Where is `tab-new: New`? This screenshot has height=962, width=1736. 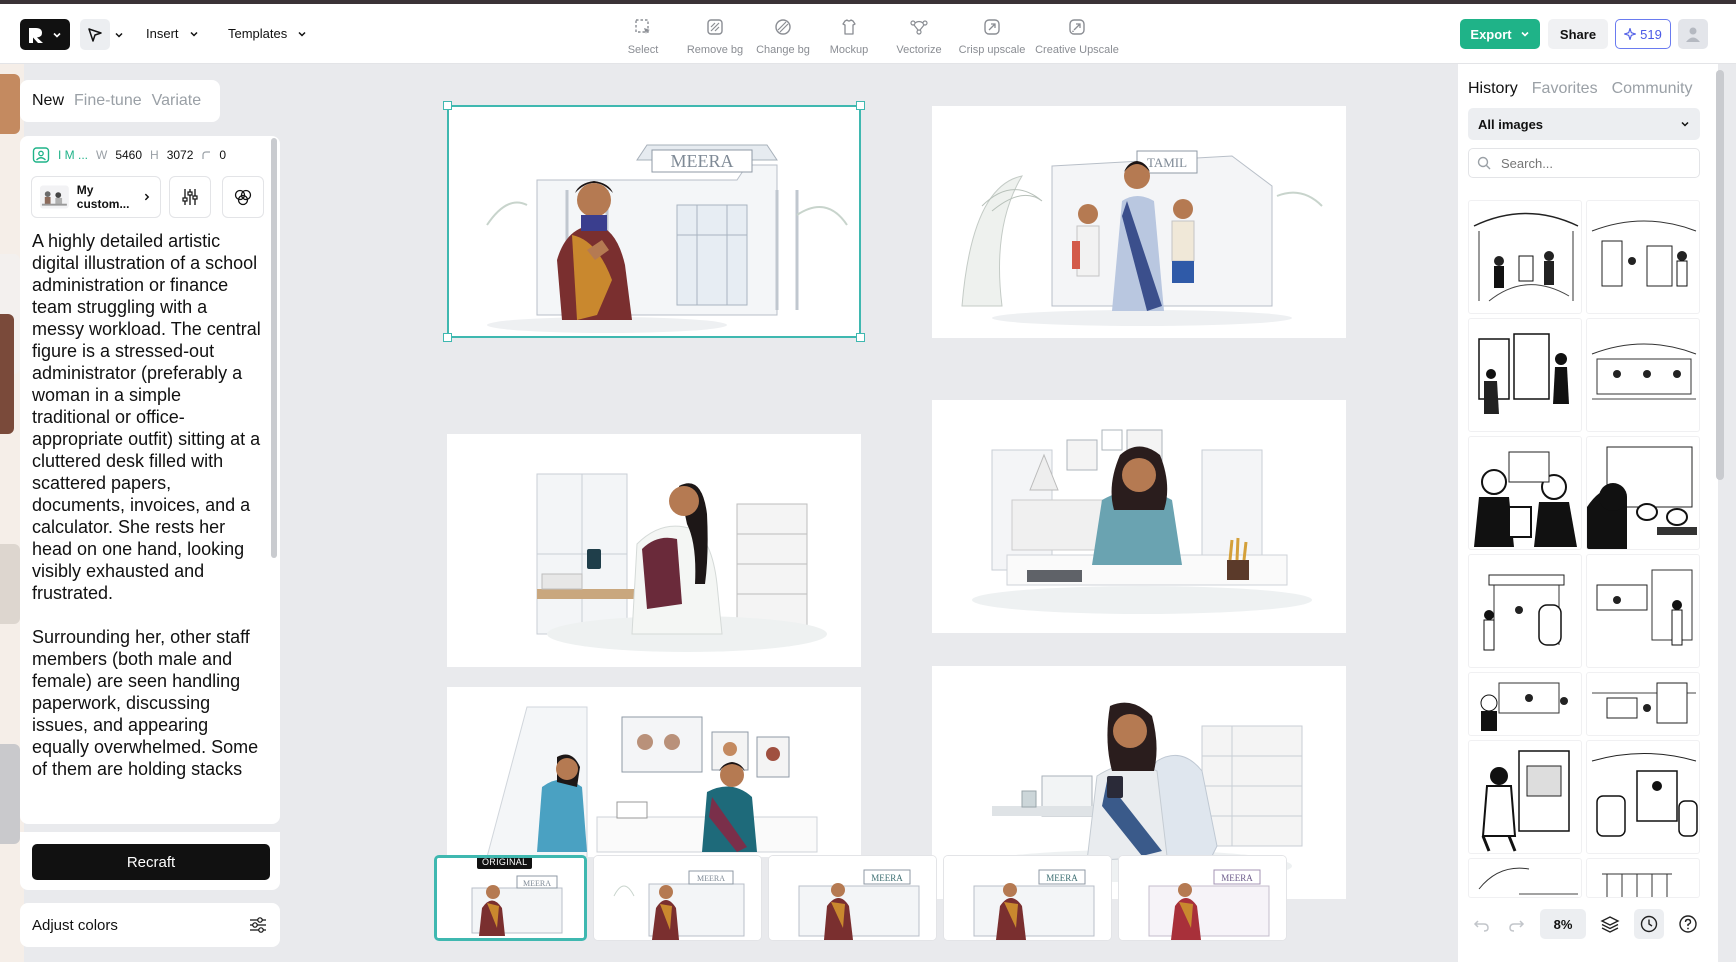
tab-new: New is located at coordinates (48, 101).